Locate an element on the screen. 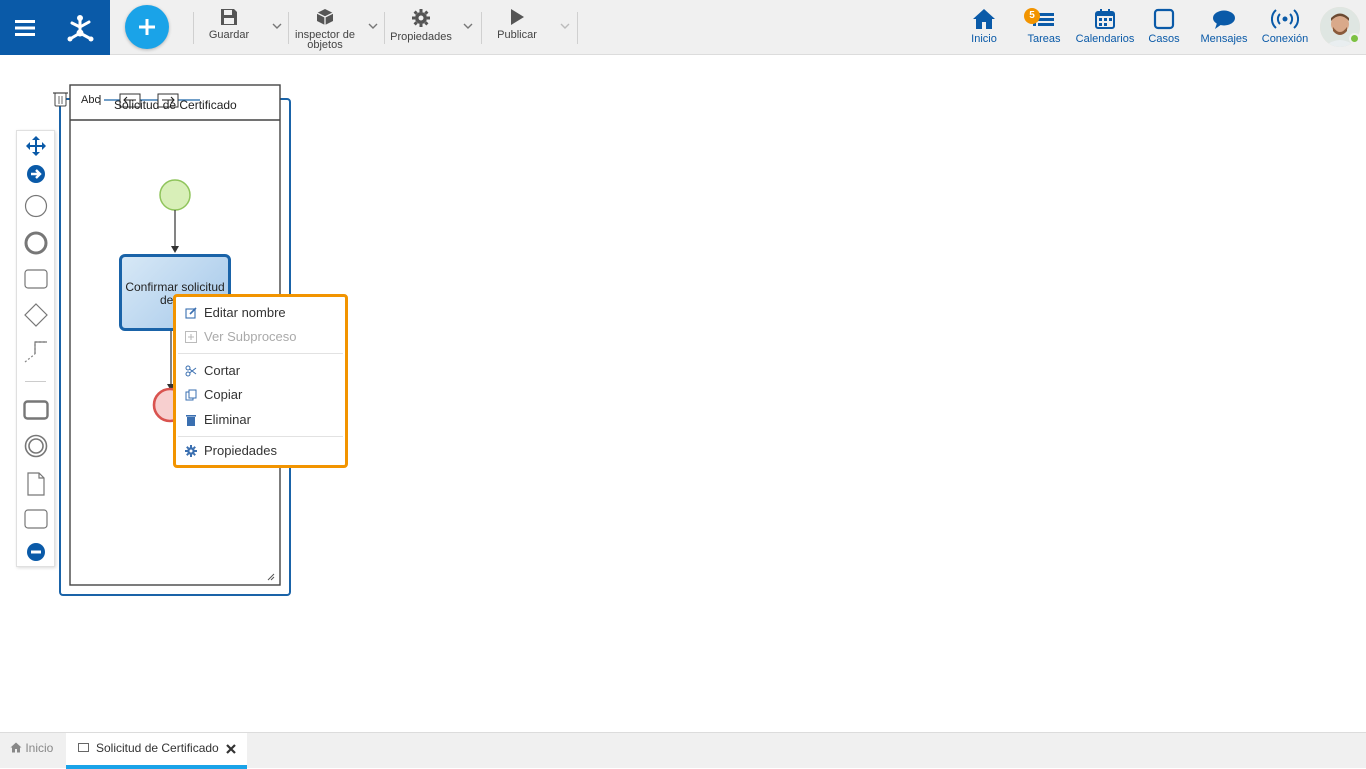 The image size is (1366, 769). menu-item-delete-label: Eliminar is located at coordinates (227, 419).